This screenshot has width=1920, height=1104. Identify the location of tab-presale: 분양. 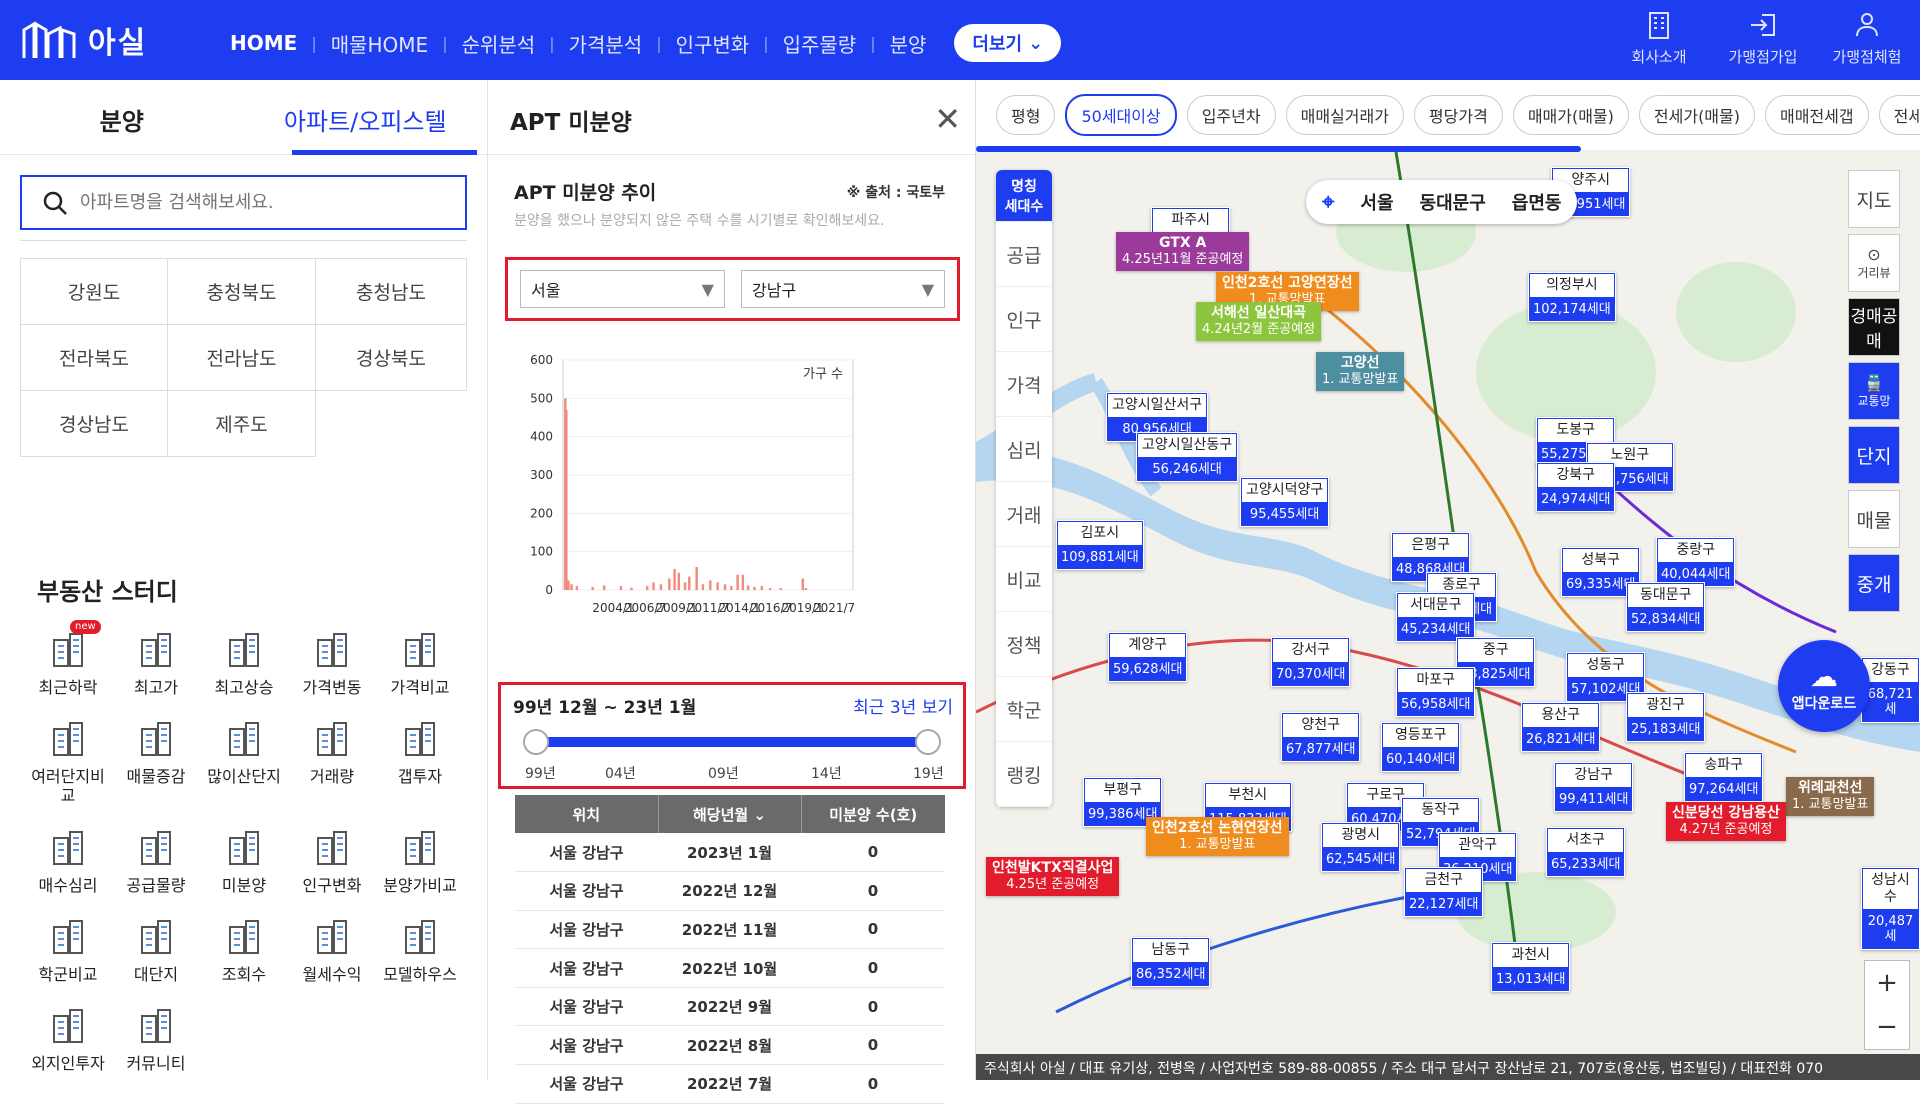
(122, 117).